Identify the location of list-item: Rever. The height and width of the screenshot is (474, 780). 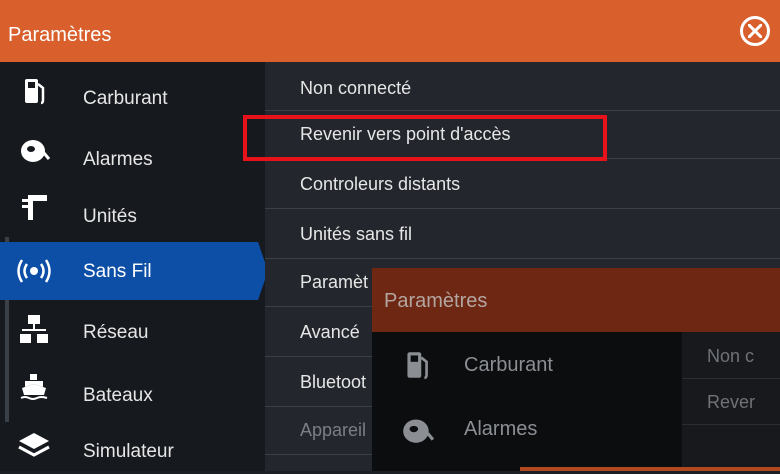
(731, 401).